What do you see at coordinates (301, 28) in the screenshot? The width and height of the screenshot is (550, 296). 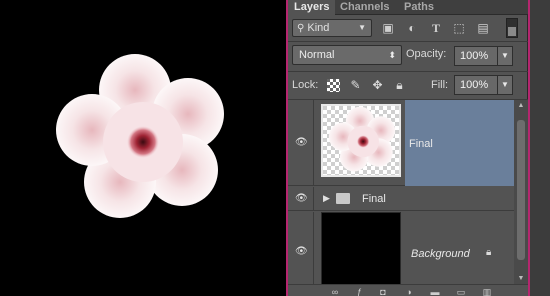 I see `search-icon: ⚲` at bounding box center [301, 28].